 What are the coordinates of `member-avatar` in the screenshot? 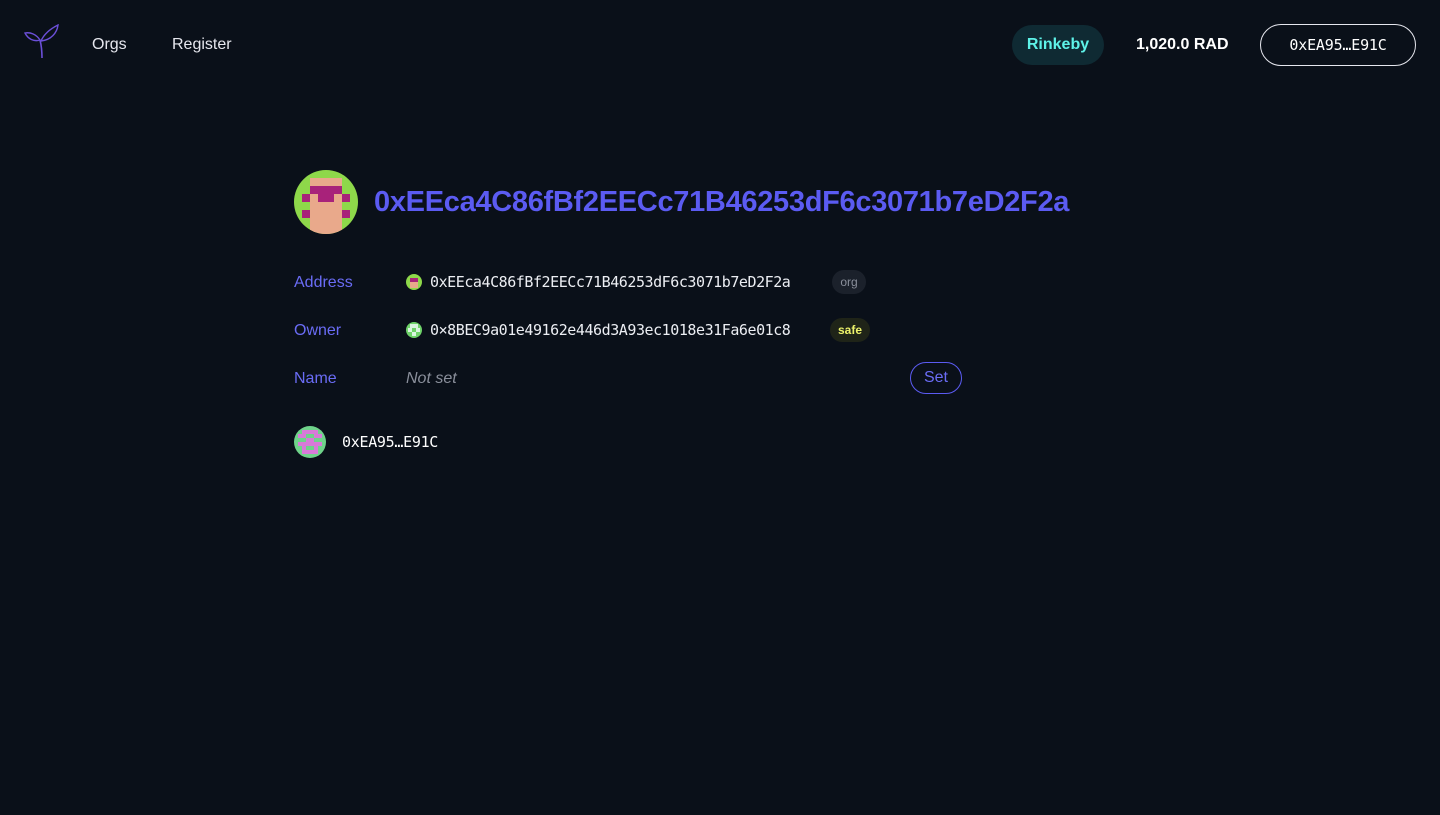 It's located at (310, 442).